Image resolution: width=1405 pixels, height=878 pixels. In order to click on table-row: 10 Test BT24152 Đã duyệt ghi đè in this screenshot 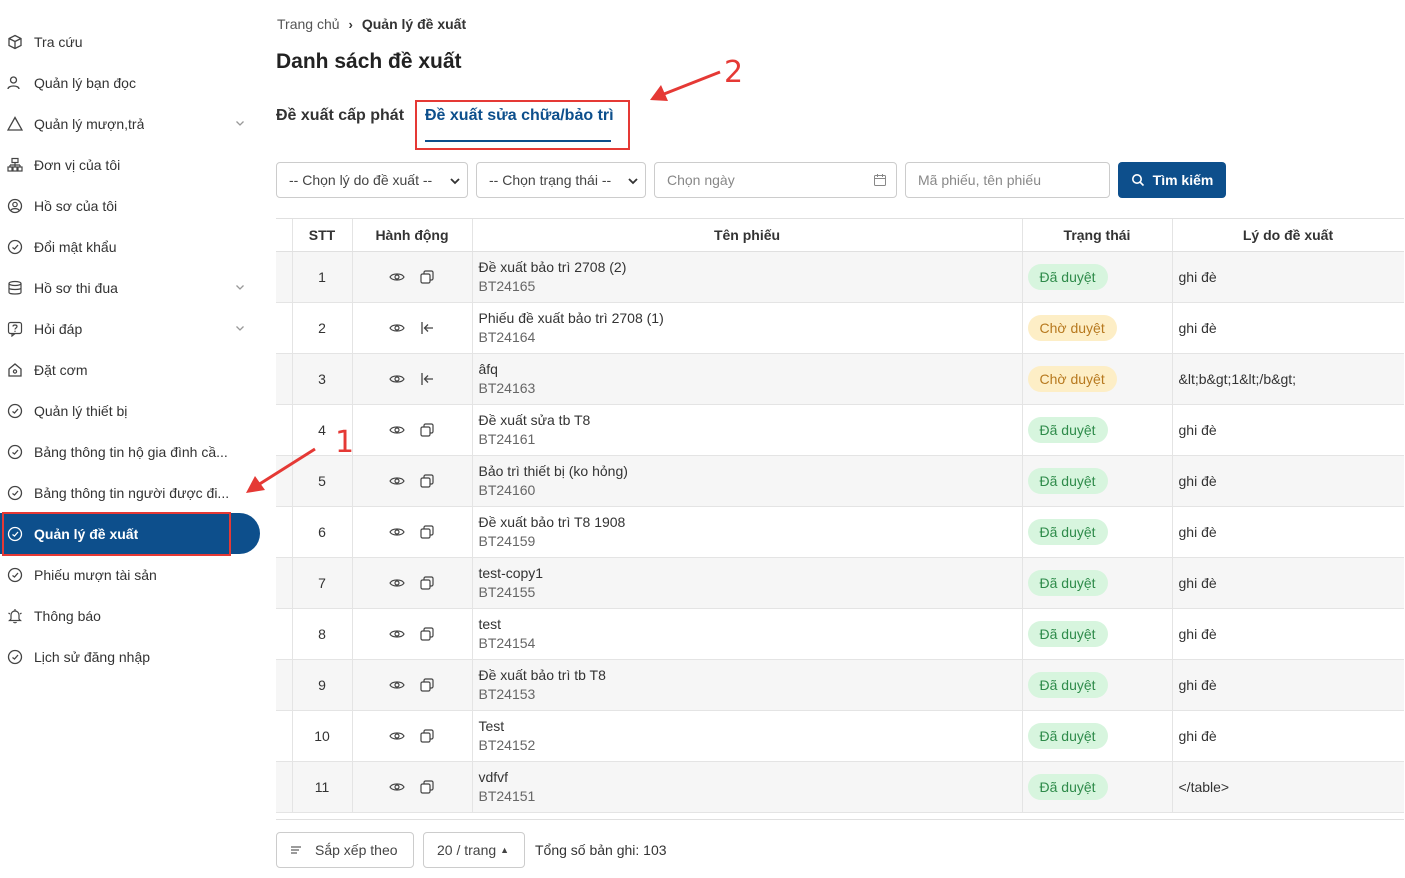, I will do `click(840, 736)`.